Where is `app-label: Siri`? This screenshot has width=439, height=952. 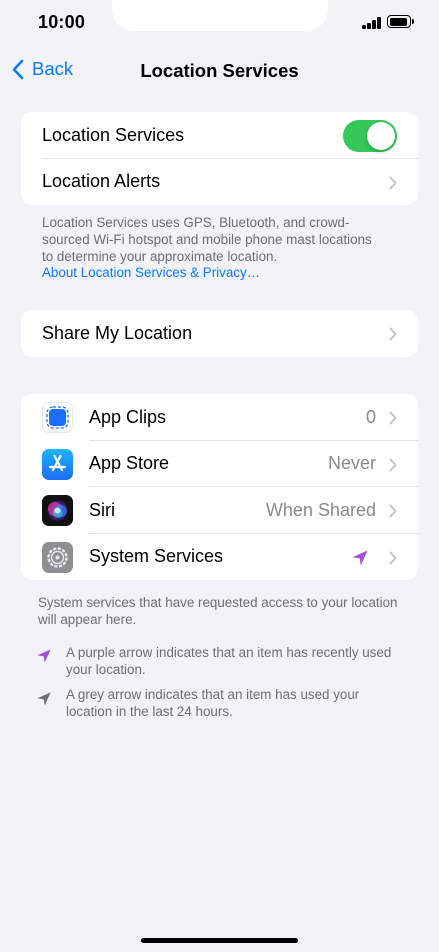 app-label: Siri is located at coordinates (102, 509).